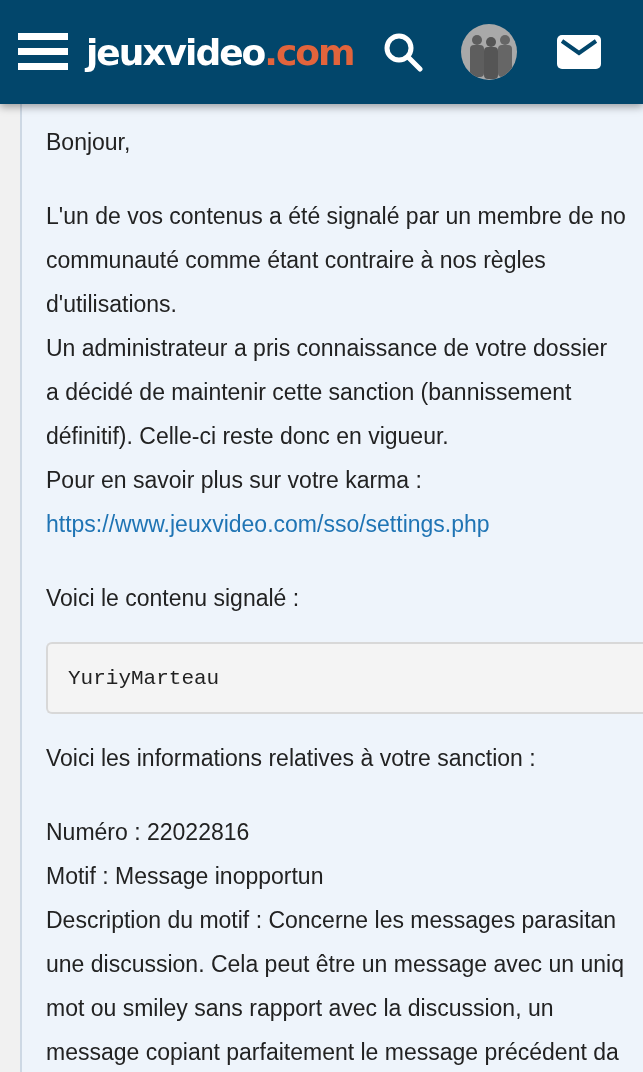 This screenshot has height=1072, width=643. What do you see at coordinates (220, 52) in the screenshot?
I see `site-logo: jeuxvideo.com` at bounding box center [220, 52].